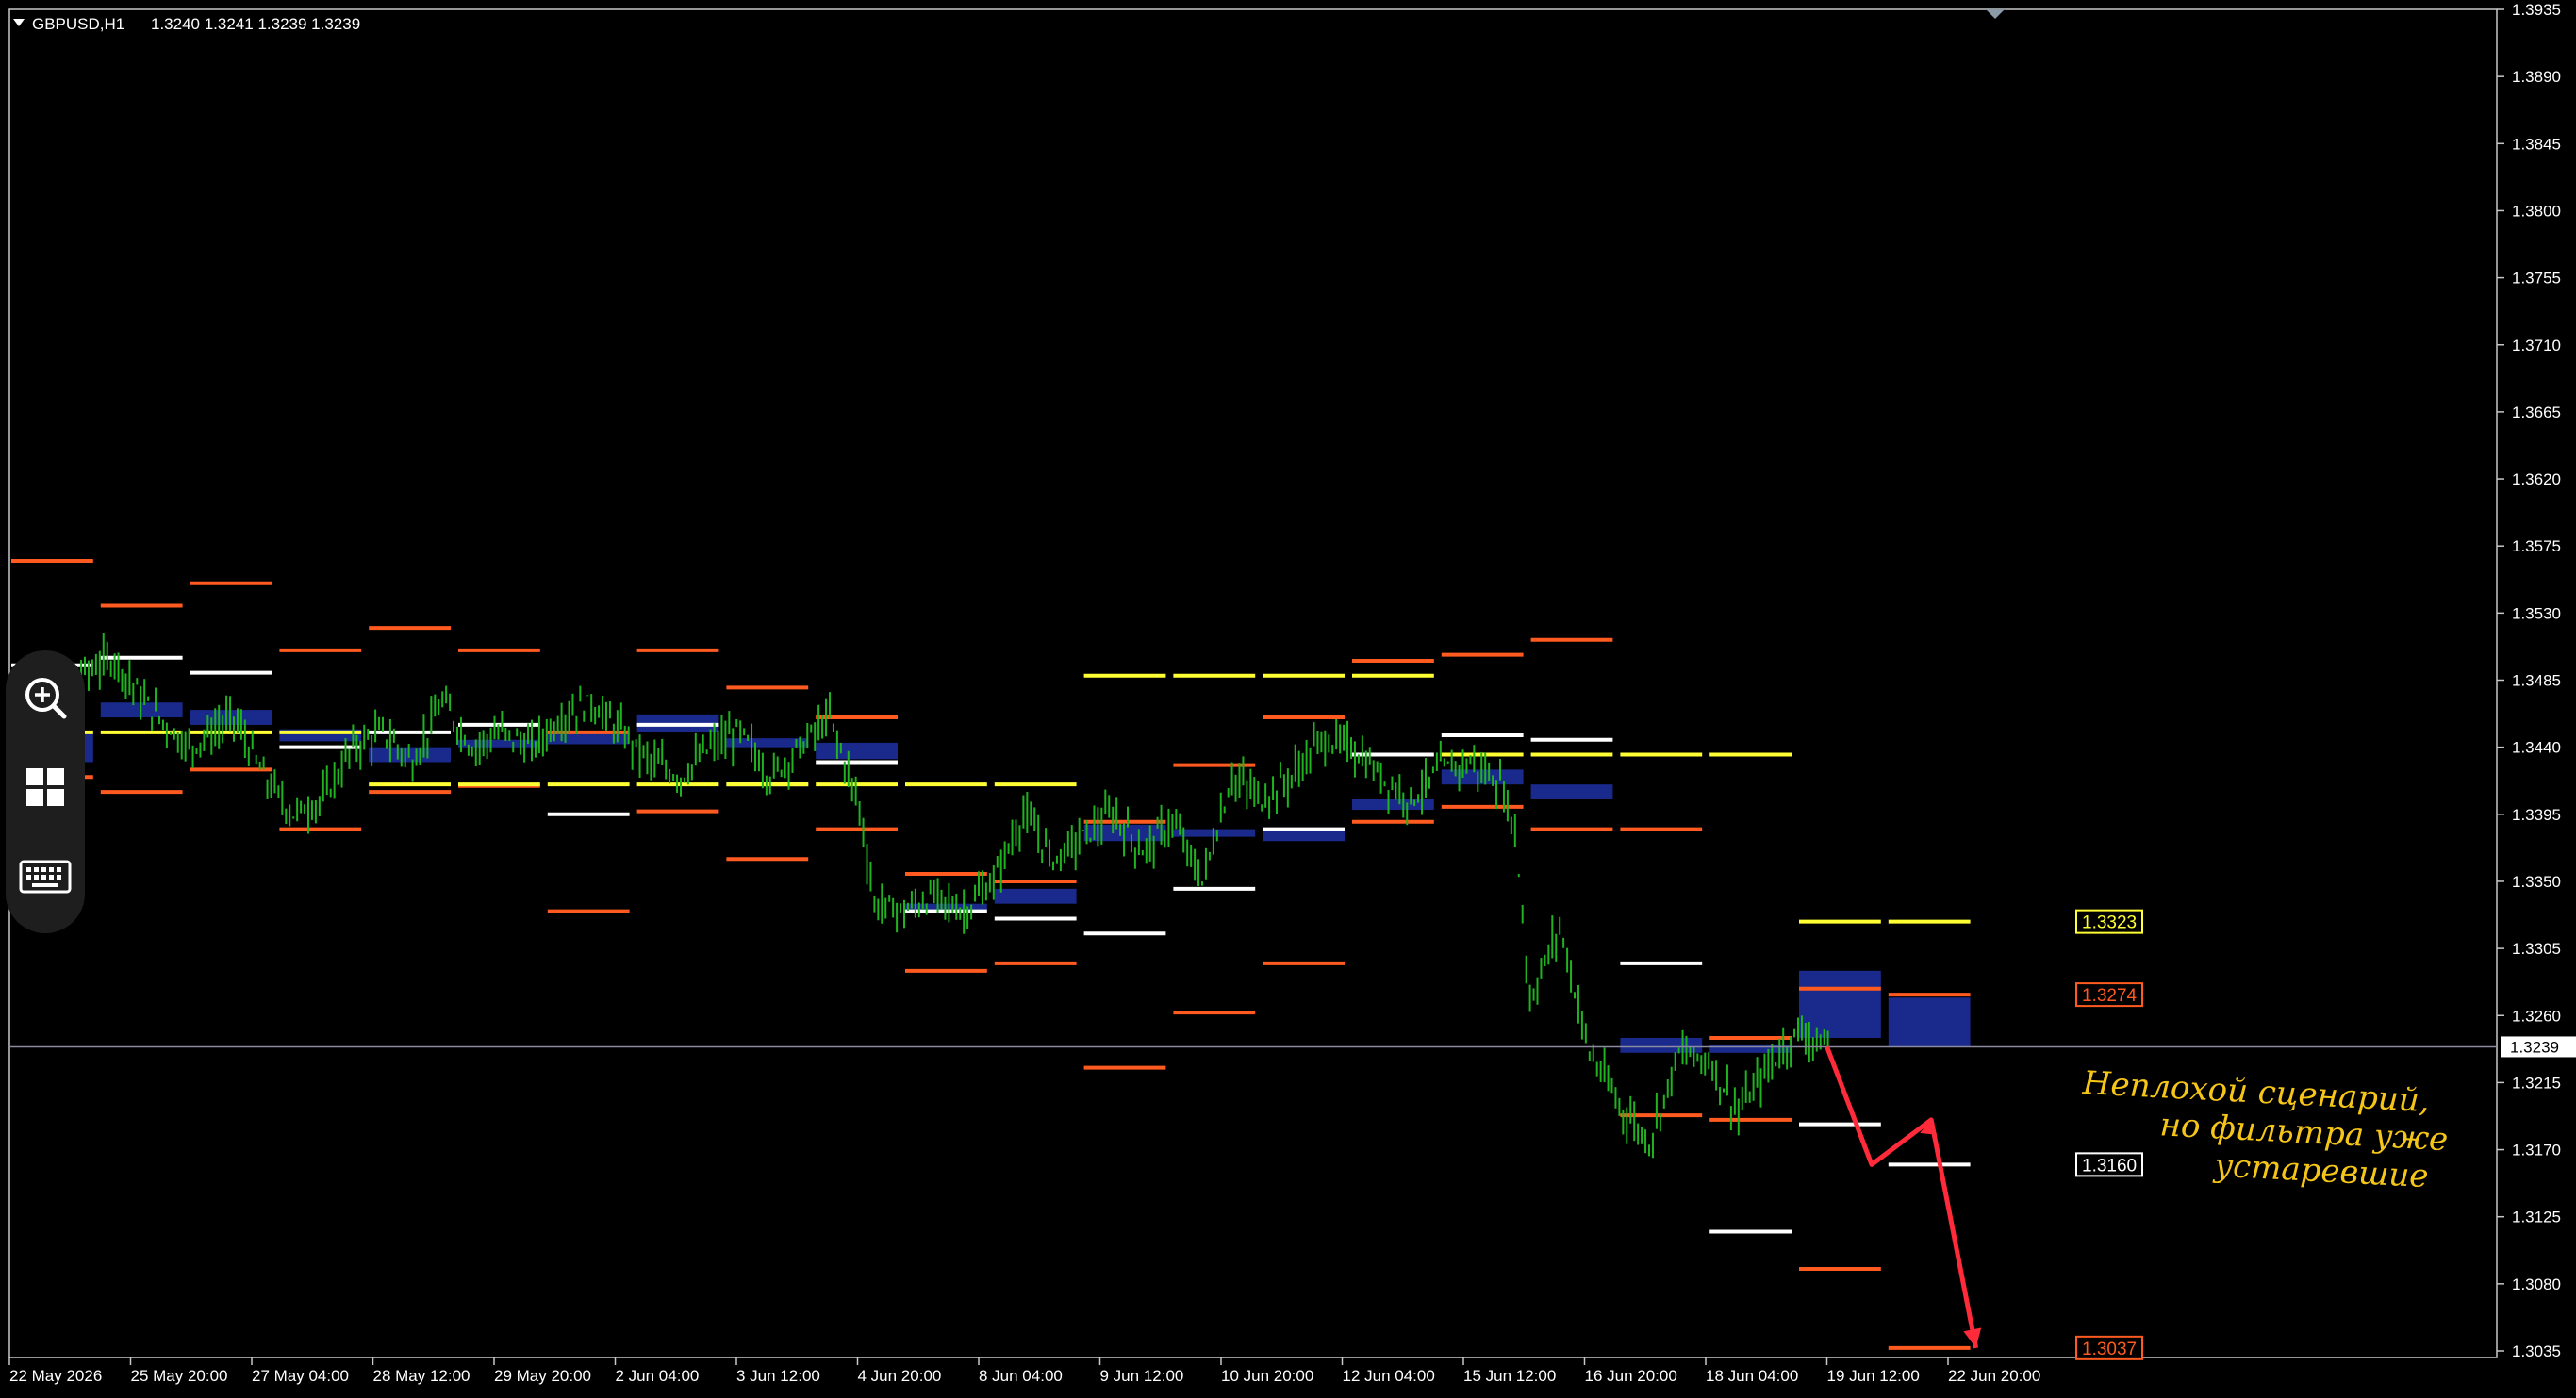 This screenshot has width=2576, height=1398. I want to click on windows-grid-icon, so click(45, 787).